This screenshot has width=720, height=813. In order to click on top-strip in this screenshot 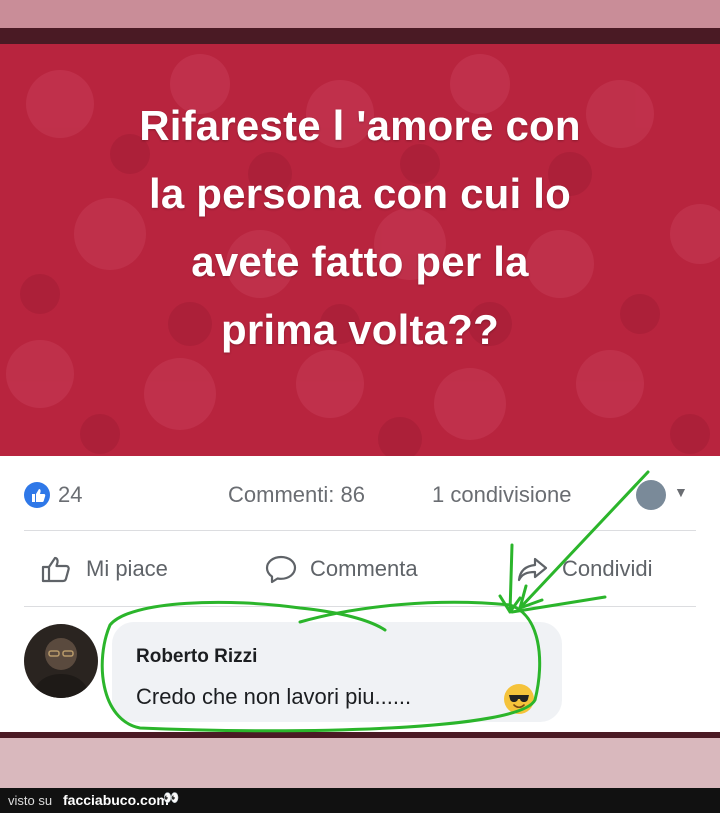, I will do `click(360, 14)`.